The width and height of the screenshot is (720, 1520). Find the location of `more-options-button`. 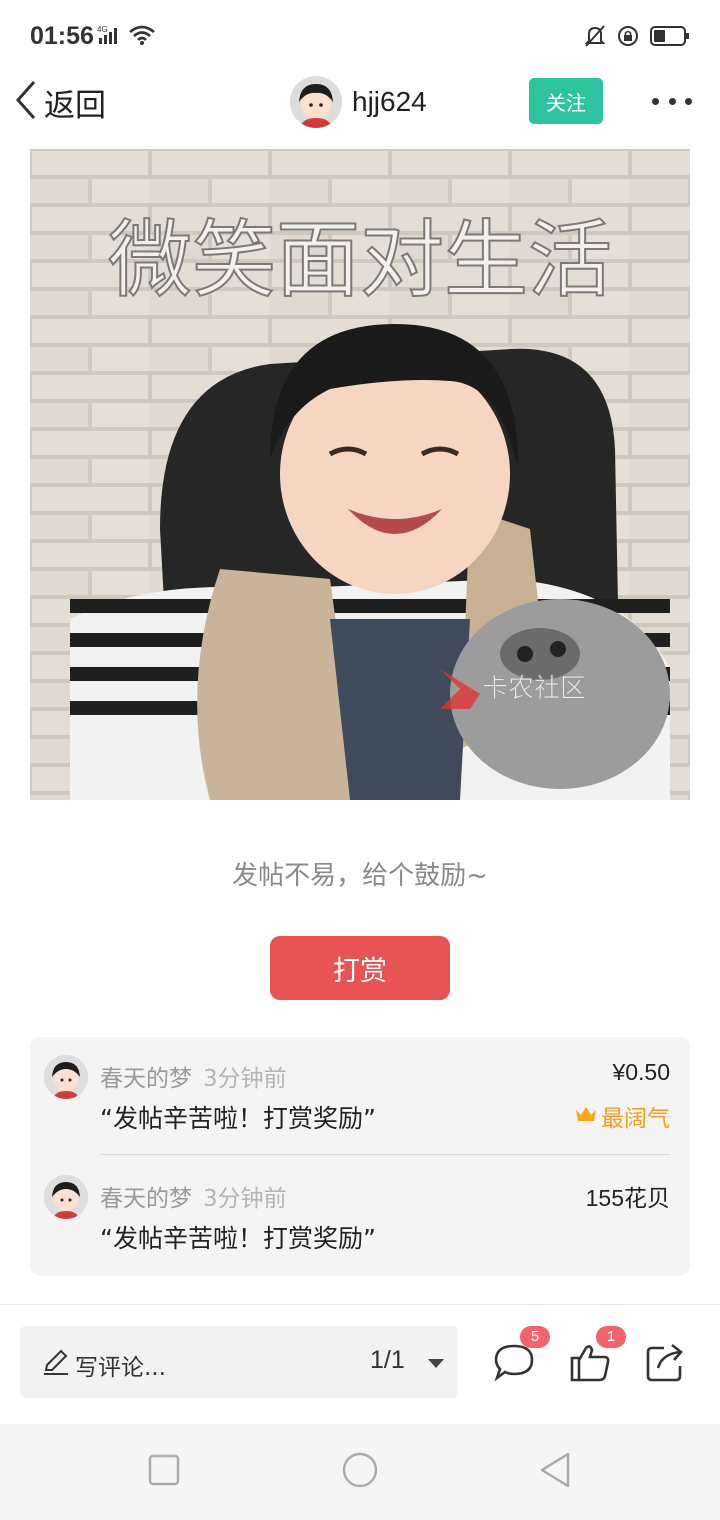

more-options-button is located at coordinates (672, 101).